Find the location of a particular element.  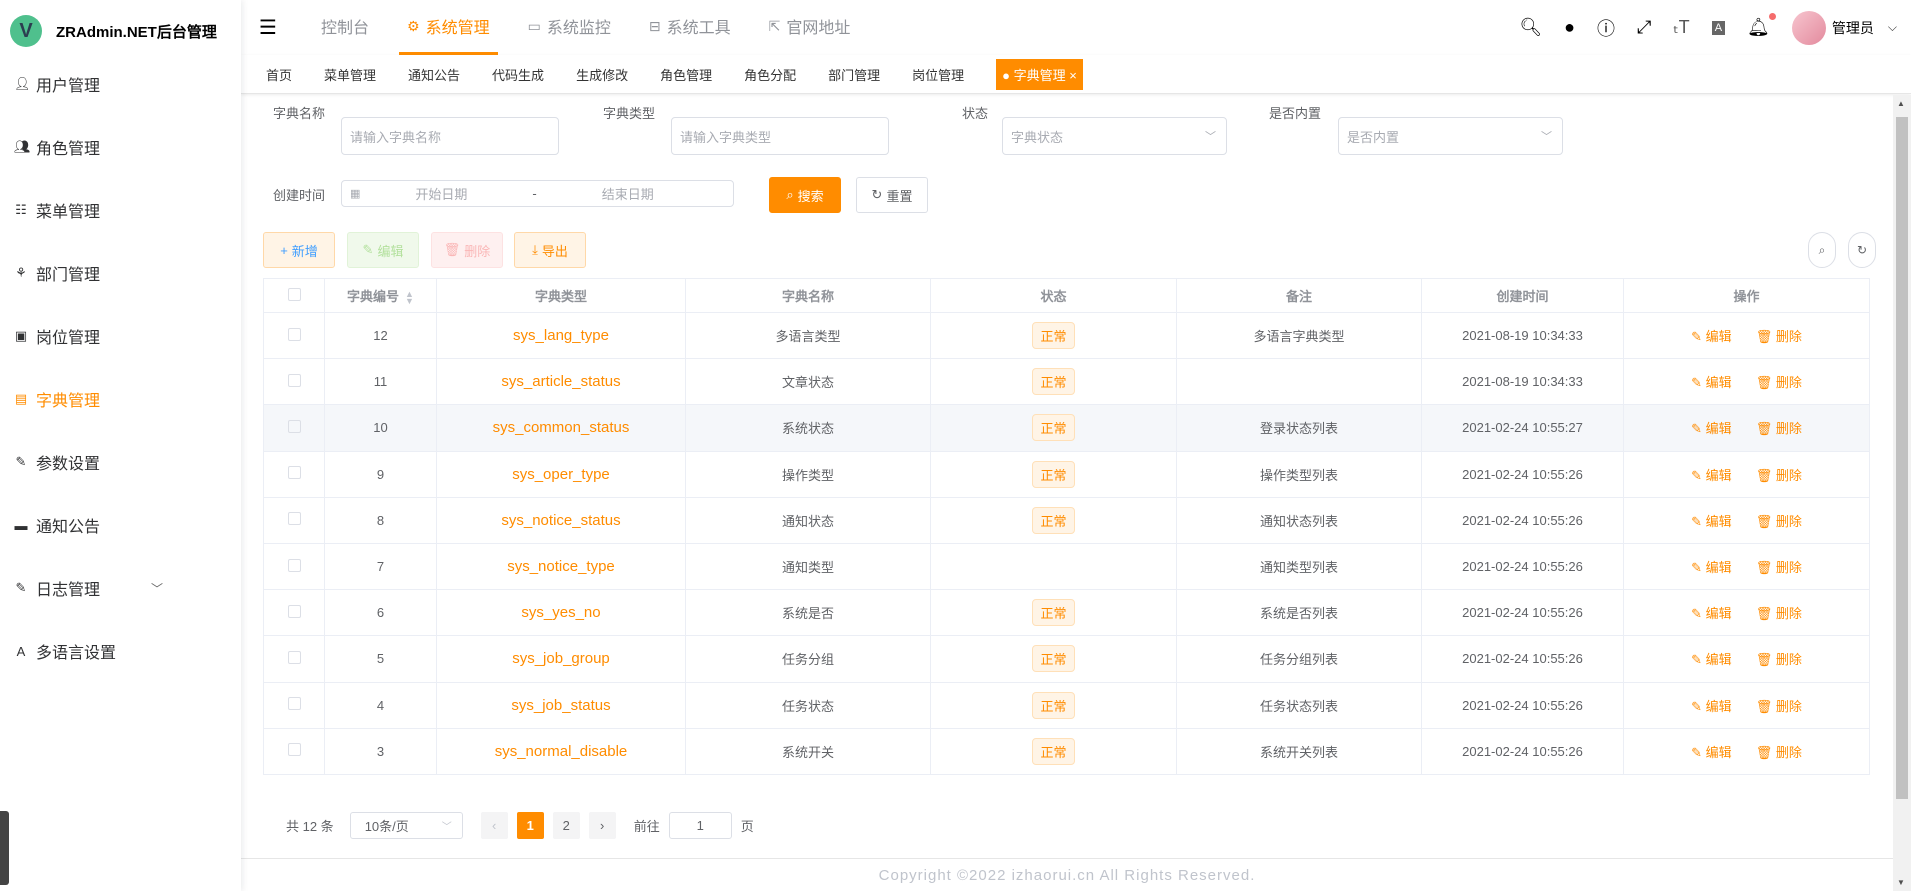

font-size-icon: ₜT is located at coordinates (1681, 27).